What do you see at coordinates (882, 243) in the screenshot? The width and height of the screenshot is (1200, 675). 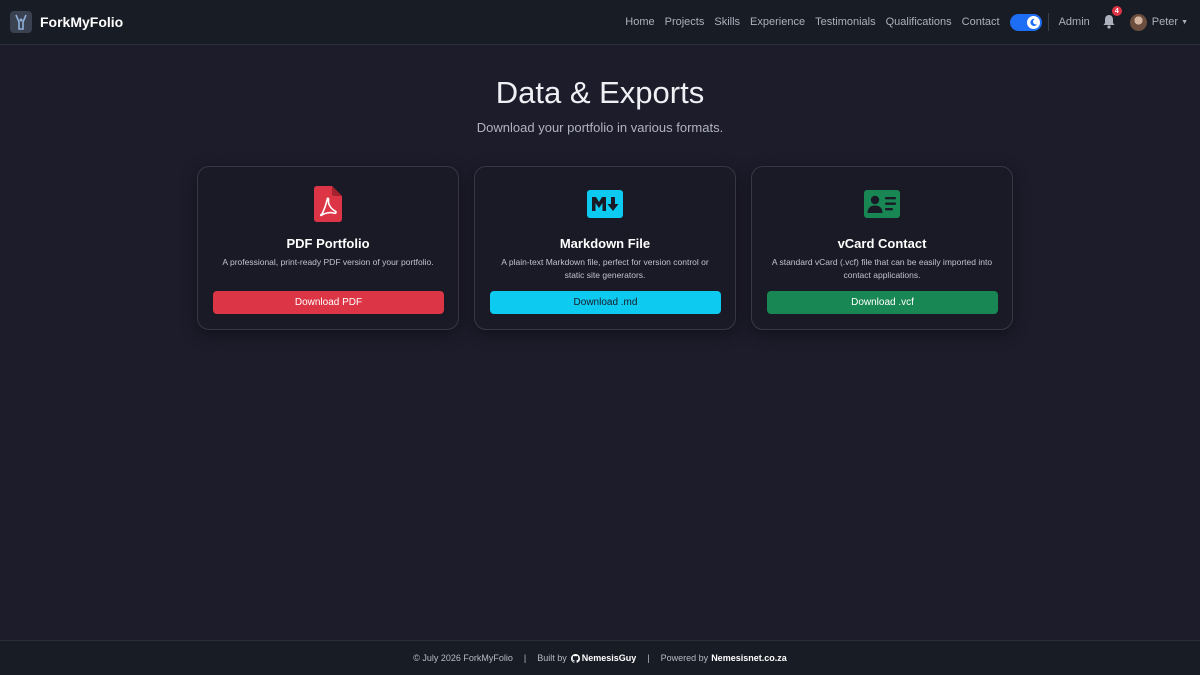 I see `card-title-vcard: vCard Contact` at bounding box center [882, 243].